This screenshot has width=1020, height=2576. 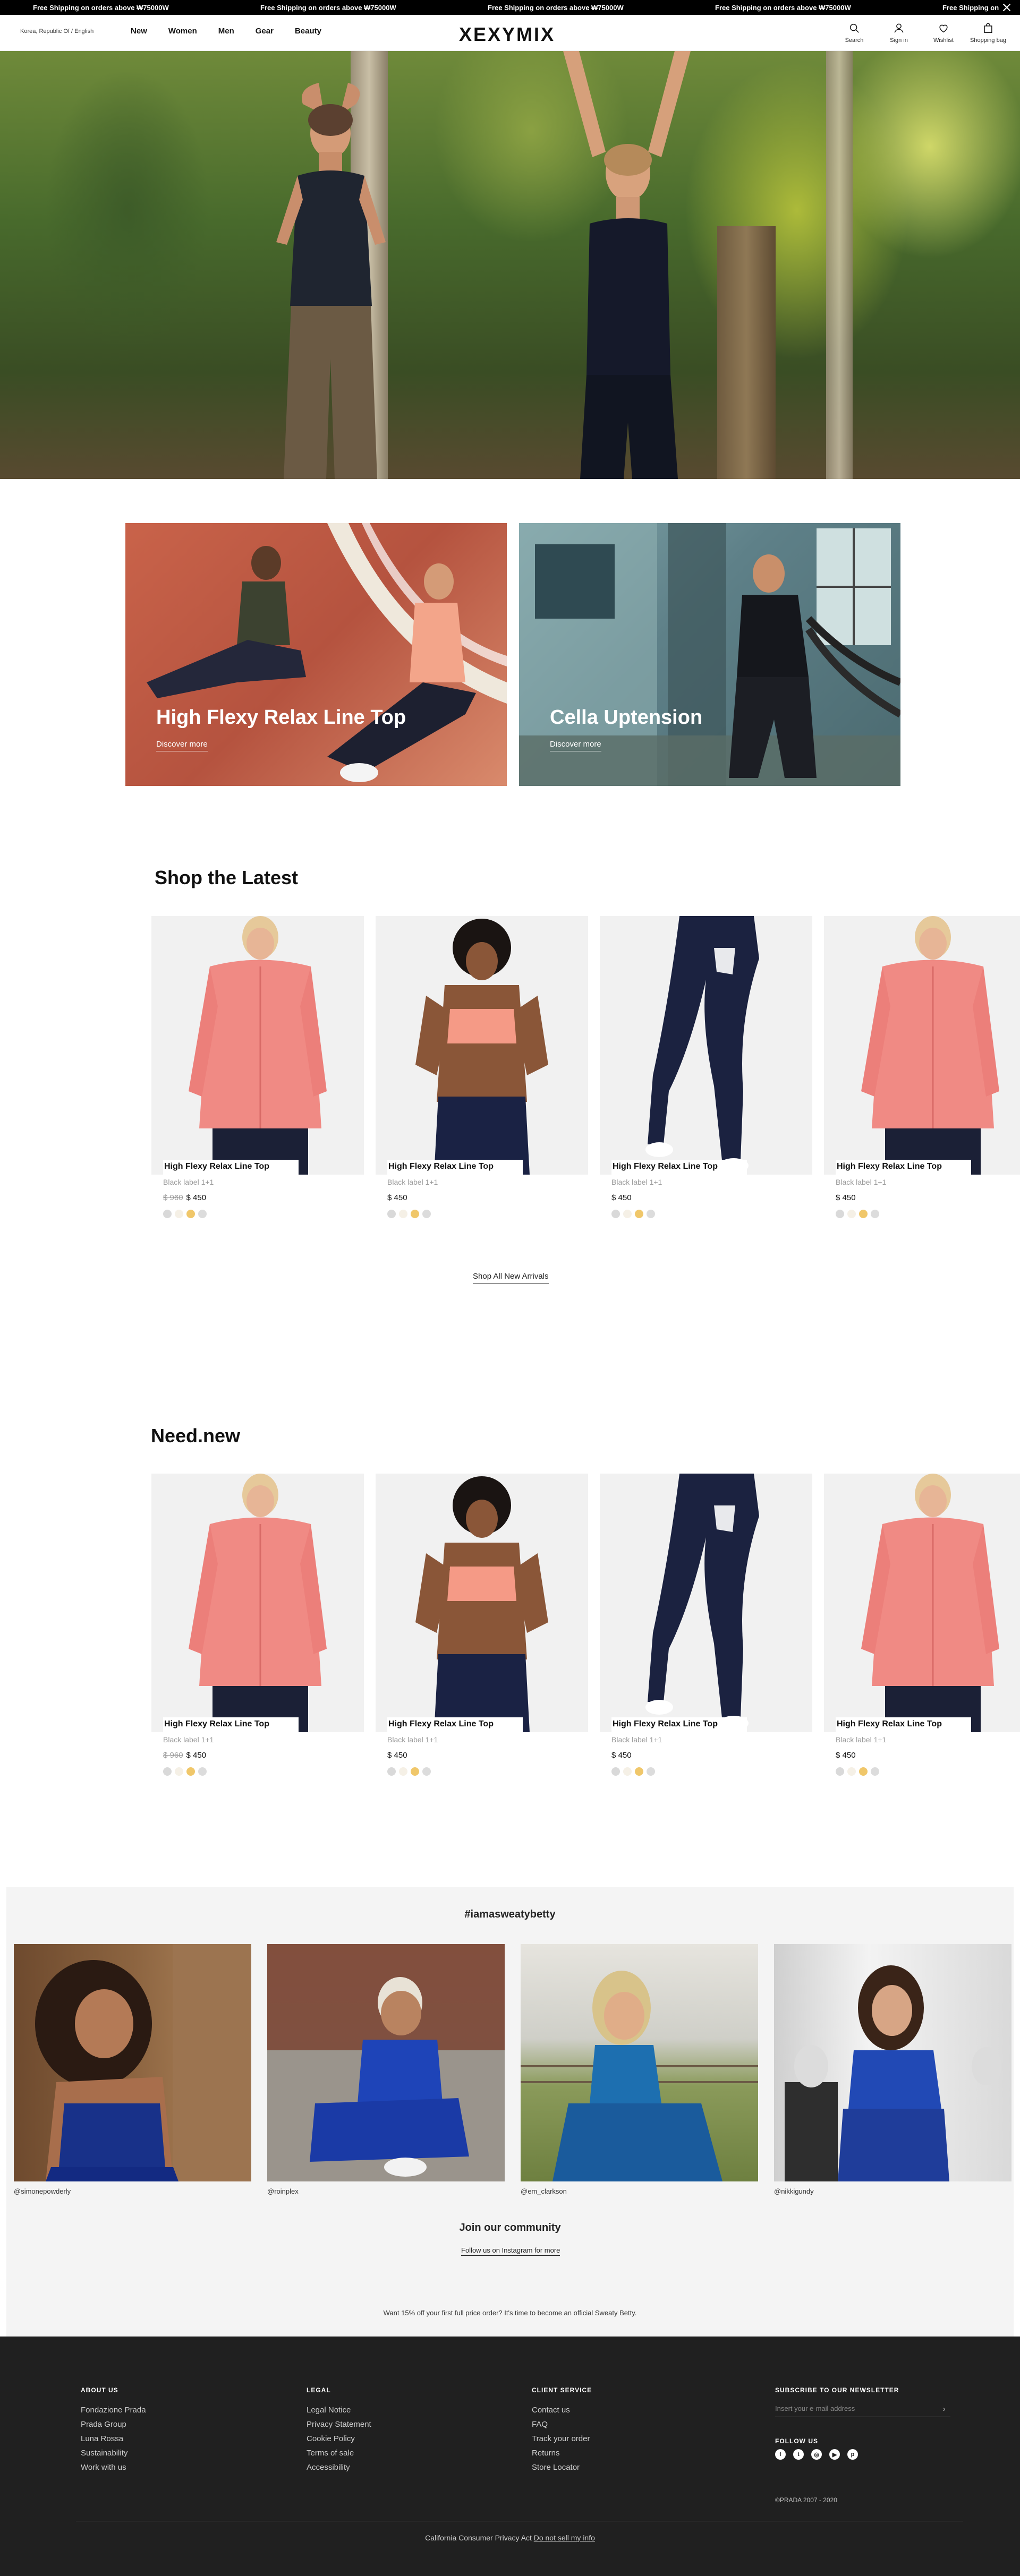 I want to click on discover-more-link: Discover more, so click(x=182, y=746).